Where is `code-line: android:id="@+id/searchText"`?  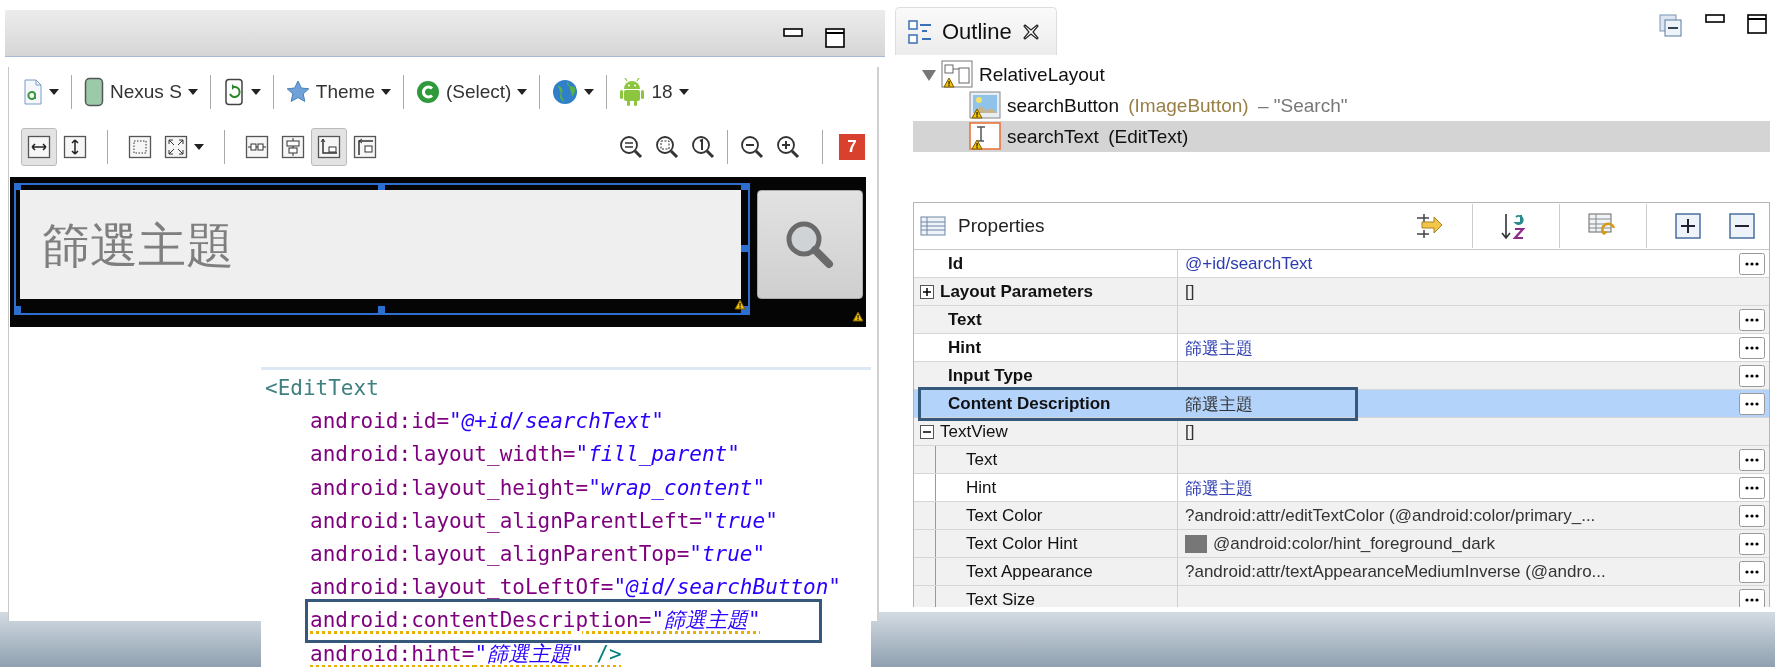 code-line: android:id="@+id/searchText" is located at coordinates (487, 422).